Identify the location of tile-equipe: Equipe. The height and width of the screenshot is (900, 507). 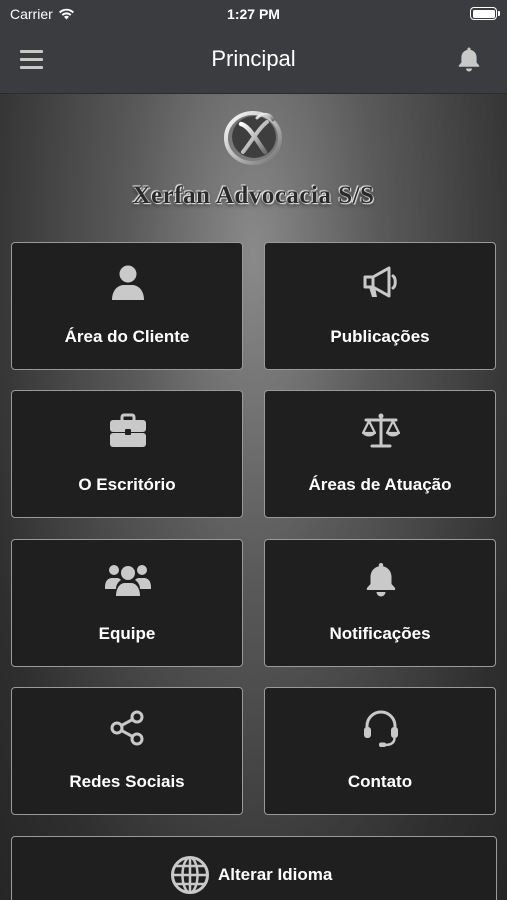
(127, 603).